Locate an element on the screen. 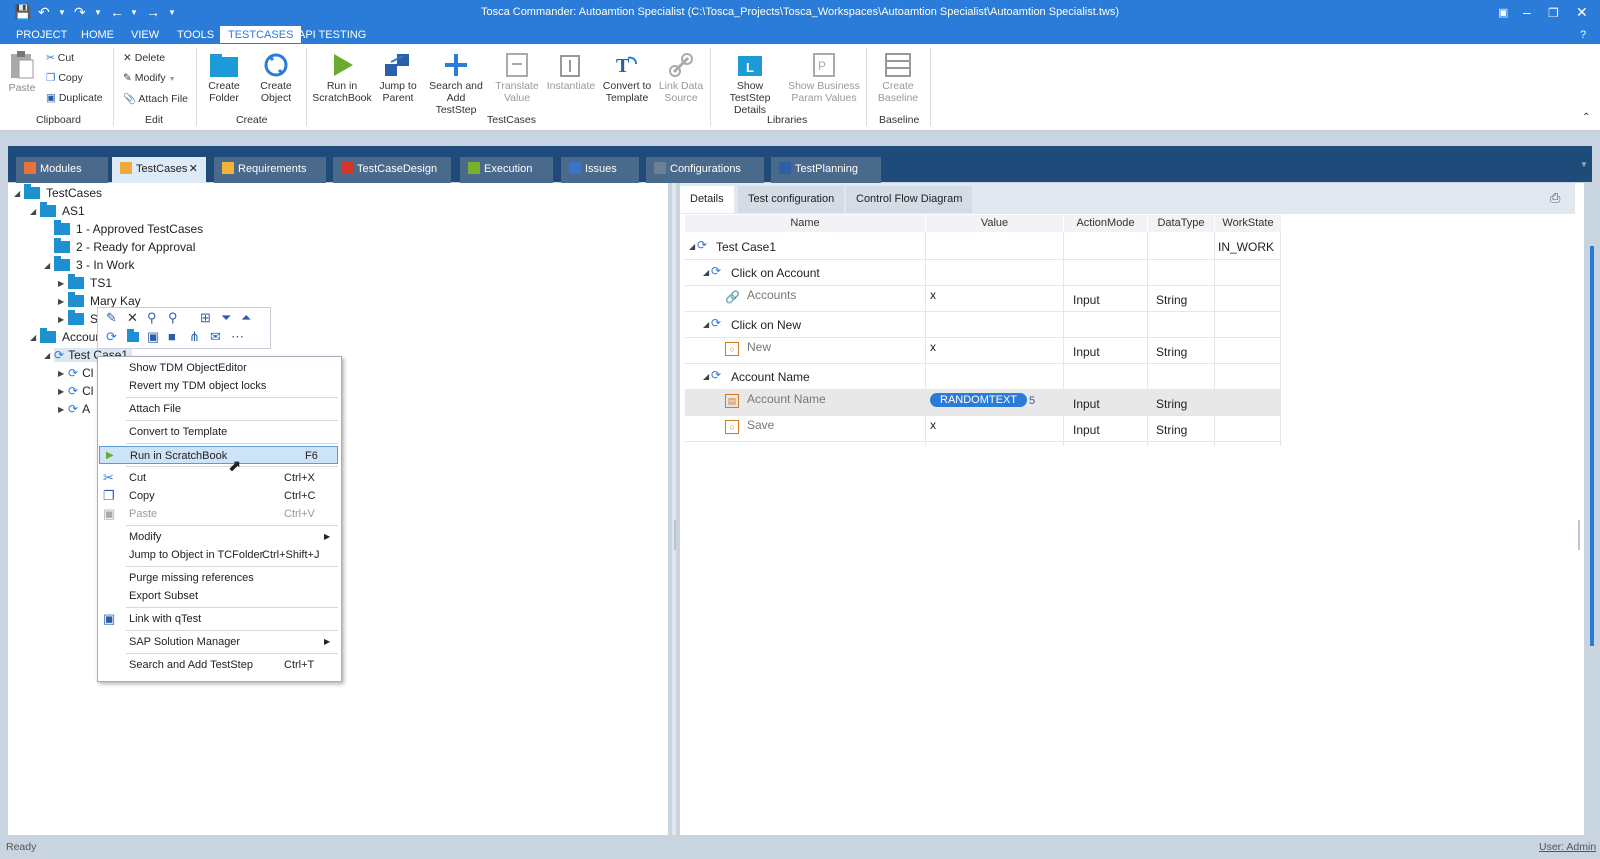 Image resolution: width=1600 pixels, height=859 pixels. run-scratchbook-button: Run in ScratchBook is located at coordinates (342, 78).